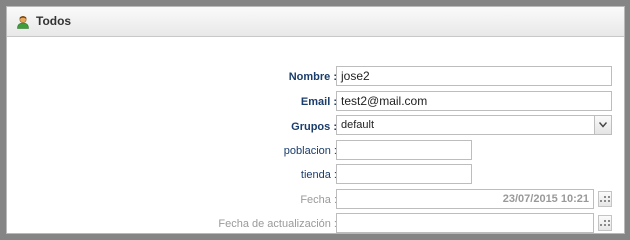 Image resolution: width=630 pixels, height=240 pixels. I want to click on fecha-actualizacion-input, so click(465, 223).